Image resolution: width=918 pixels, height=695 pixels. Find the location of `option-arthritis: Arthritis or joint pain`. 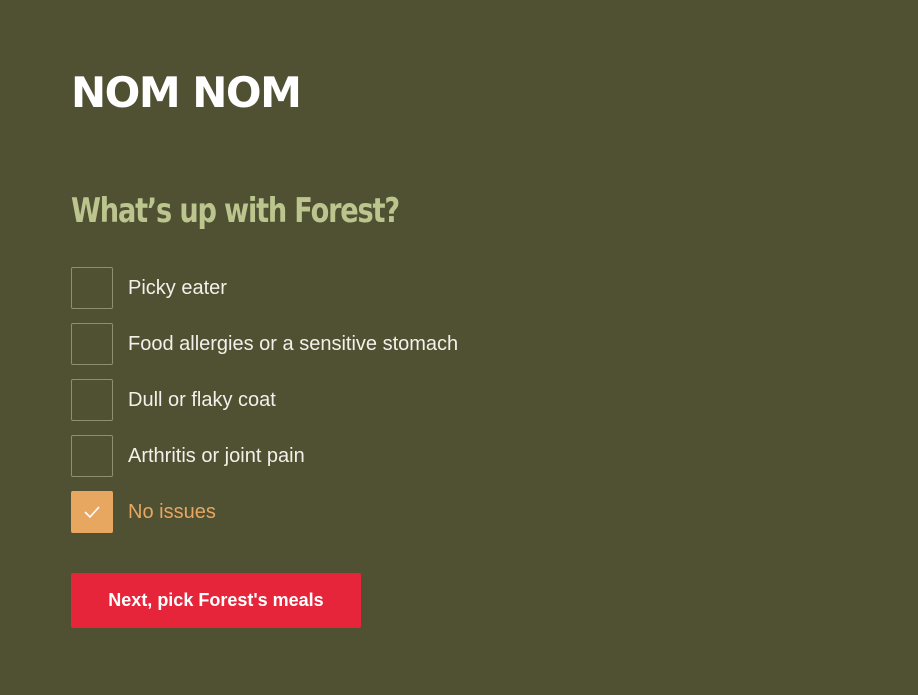

option-arthritis: Arthritis or joint pain is located at coordinates (264, 456).